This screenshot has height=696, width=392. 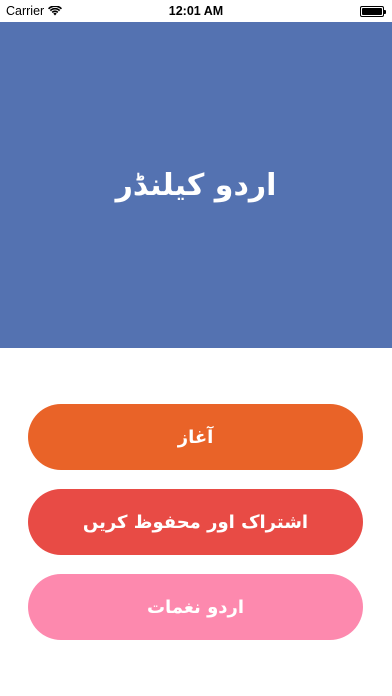 I want to click on battery-icon, so click(x=373, y=11).